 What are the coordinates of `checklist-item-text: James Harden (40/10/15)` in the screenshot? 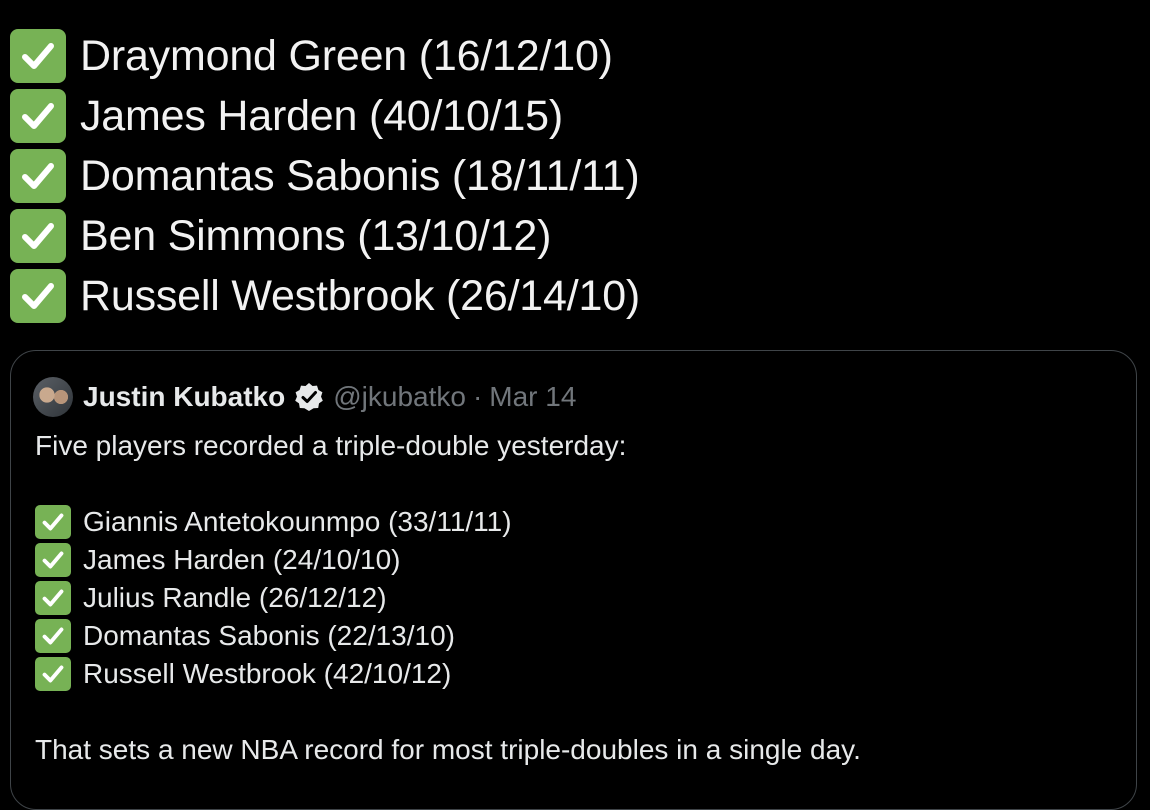 It's located at (321, 115).